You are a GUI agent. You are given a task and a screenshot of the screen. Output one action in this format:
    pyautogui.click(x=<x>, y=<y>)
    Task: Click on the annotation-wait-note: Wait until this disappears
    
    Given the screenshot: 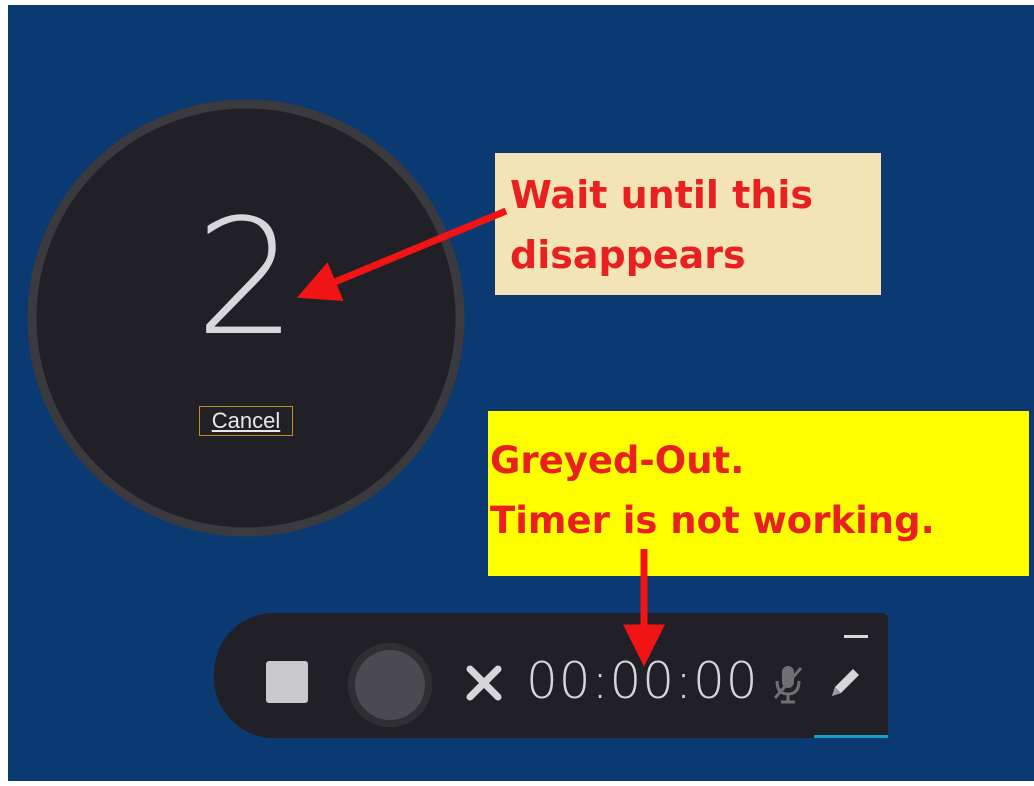 What is the action you would take?
    pyautogui.click(x=688, y=224)
    